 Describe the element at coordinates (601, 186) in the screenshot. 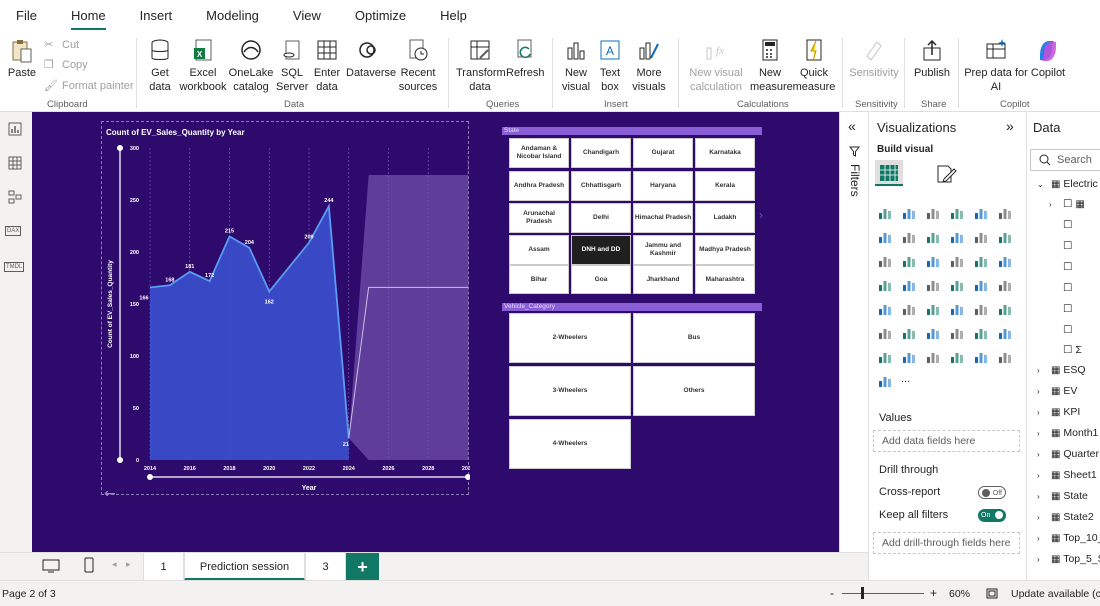

I see `state-tile: Chhattisgarh` at that location.